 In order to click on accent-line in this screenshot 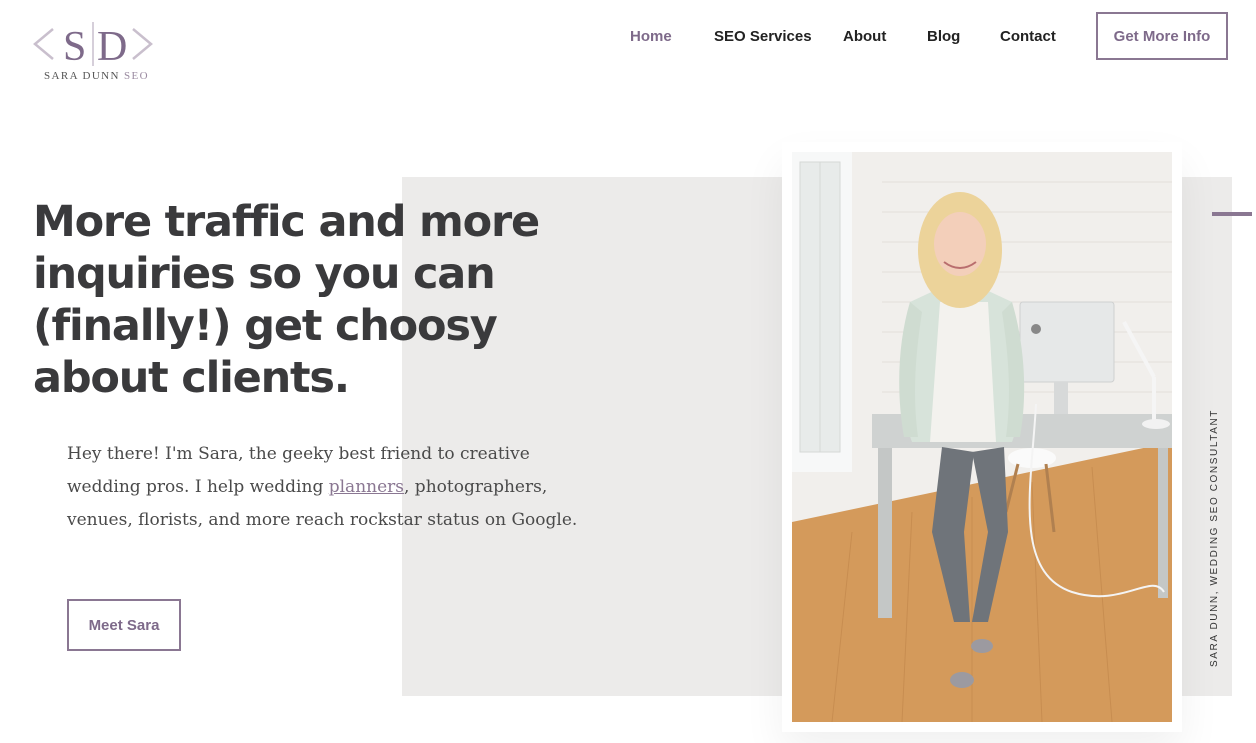, I will do `click(1232, 214)`.